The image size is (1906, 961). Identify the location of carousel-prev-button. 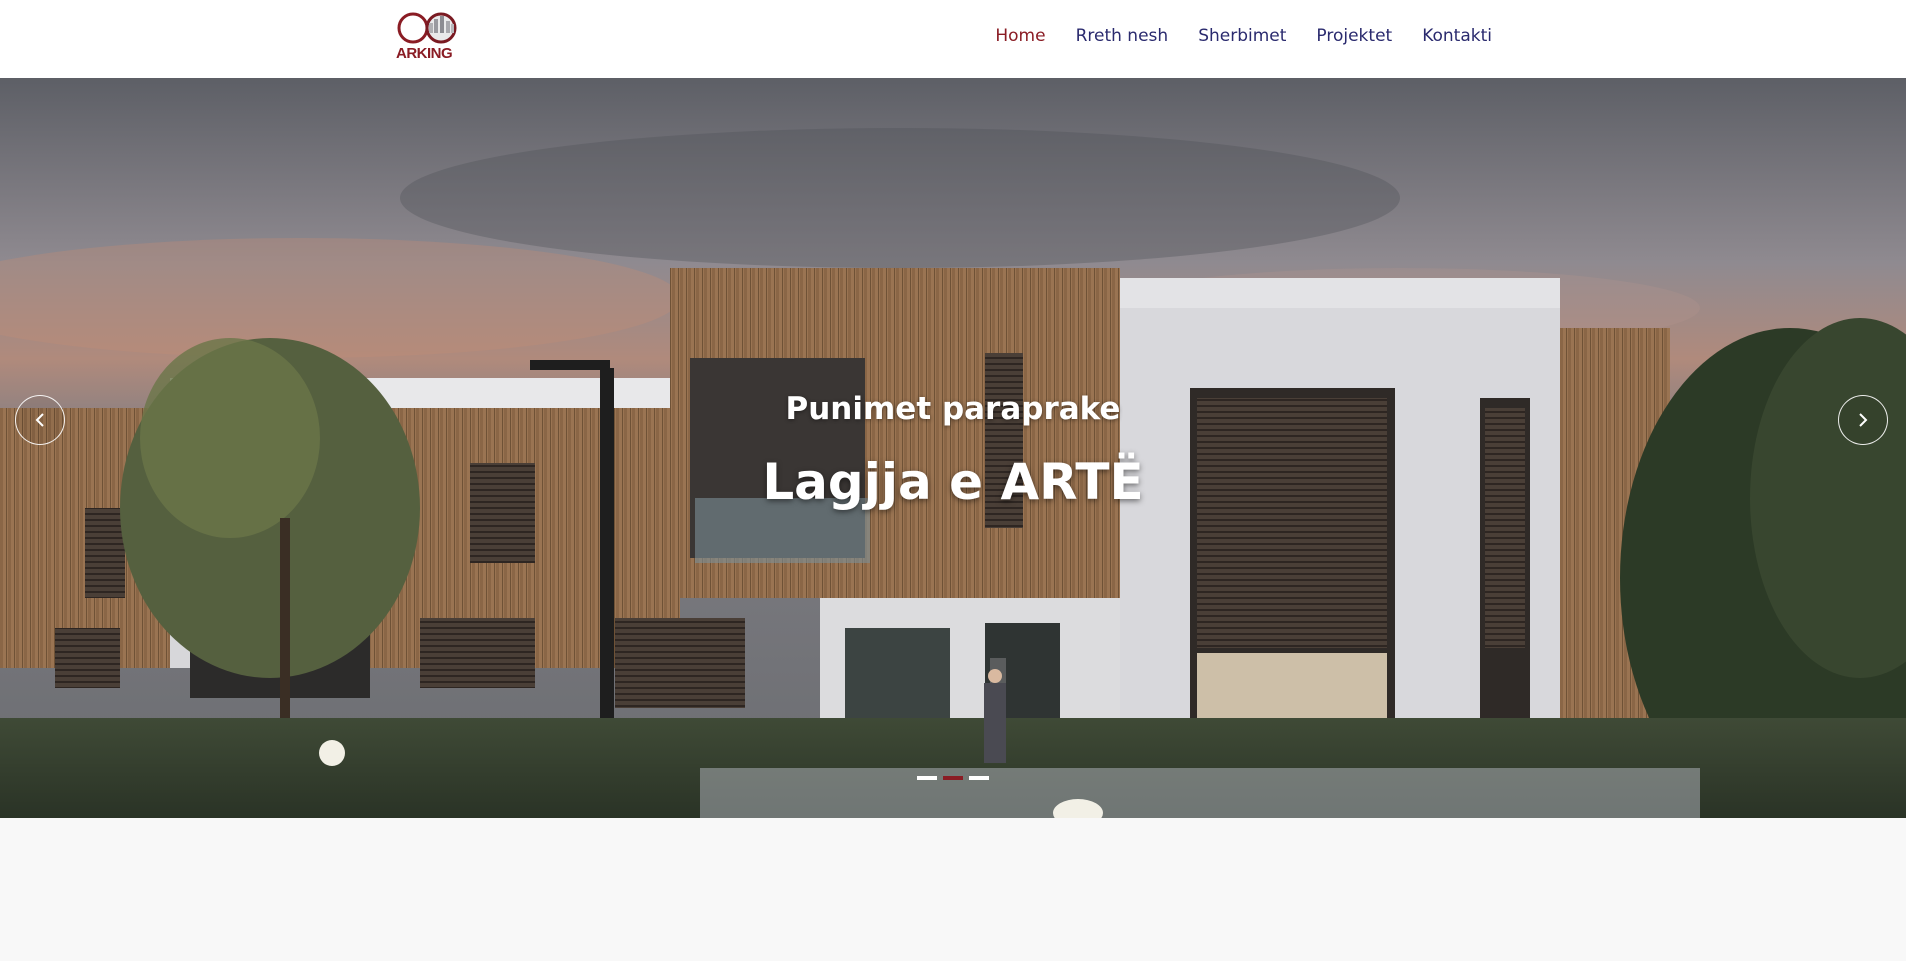
(40, 420).